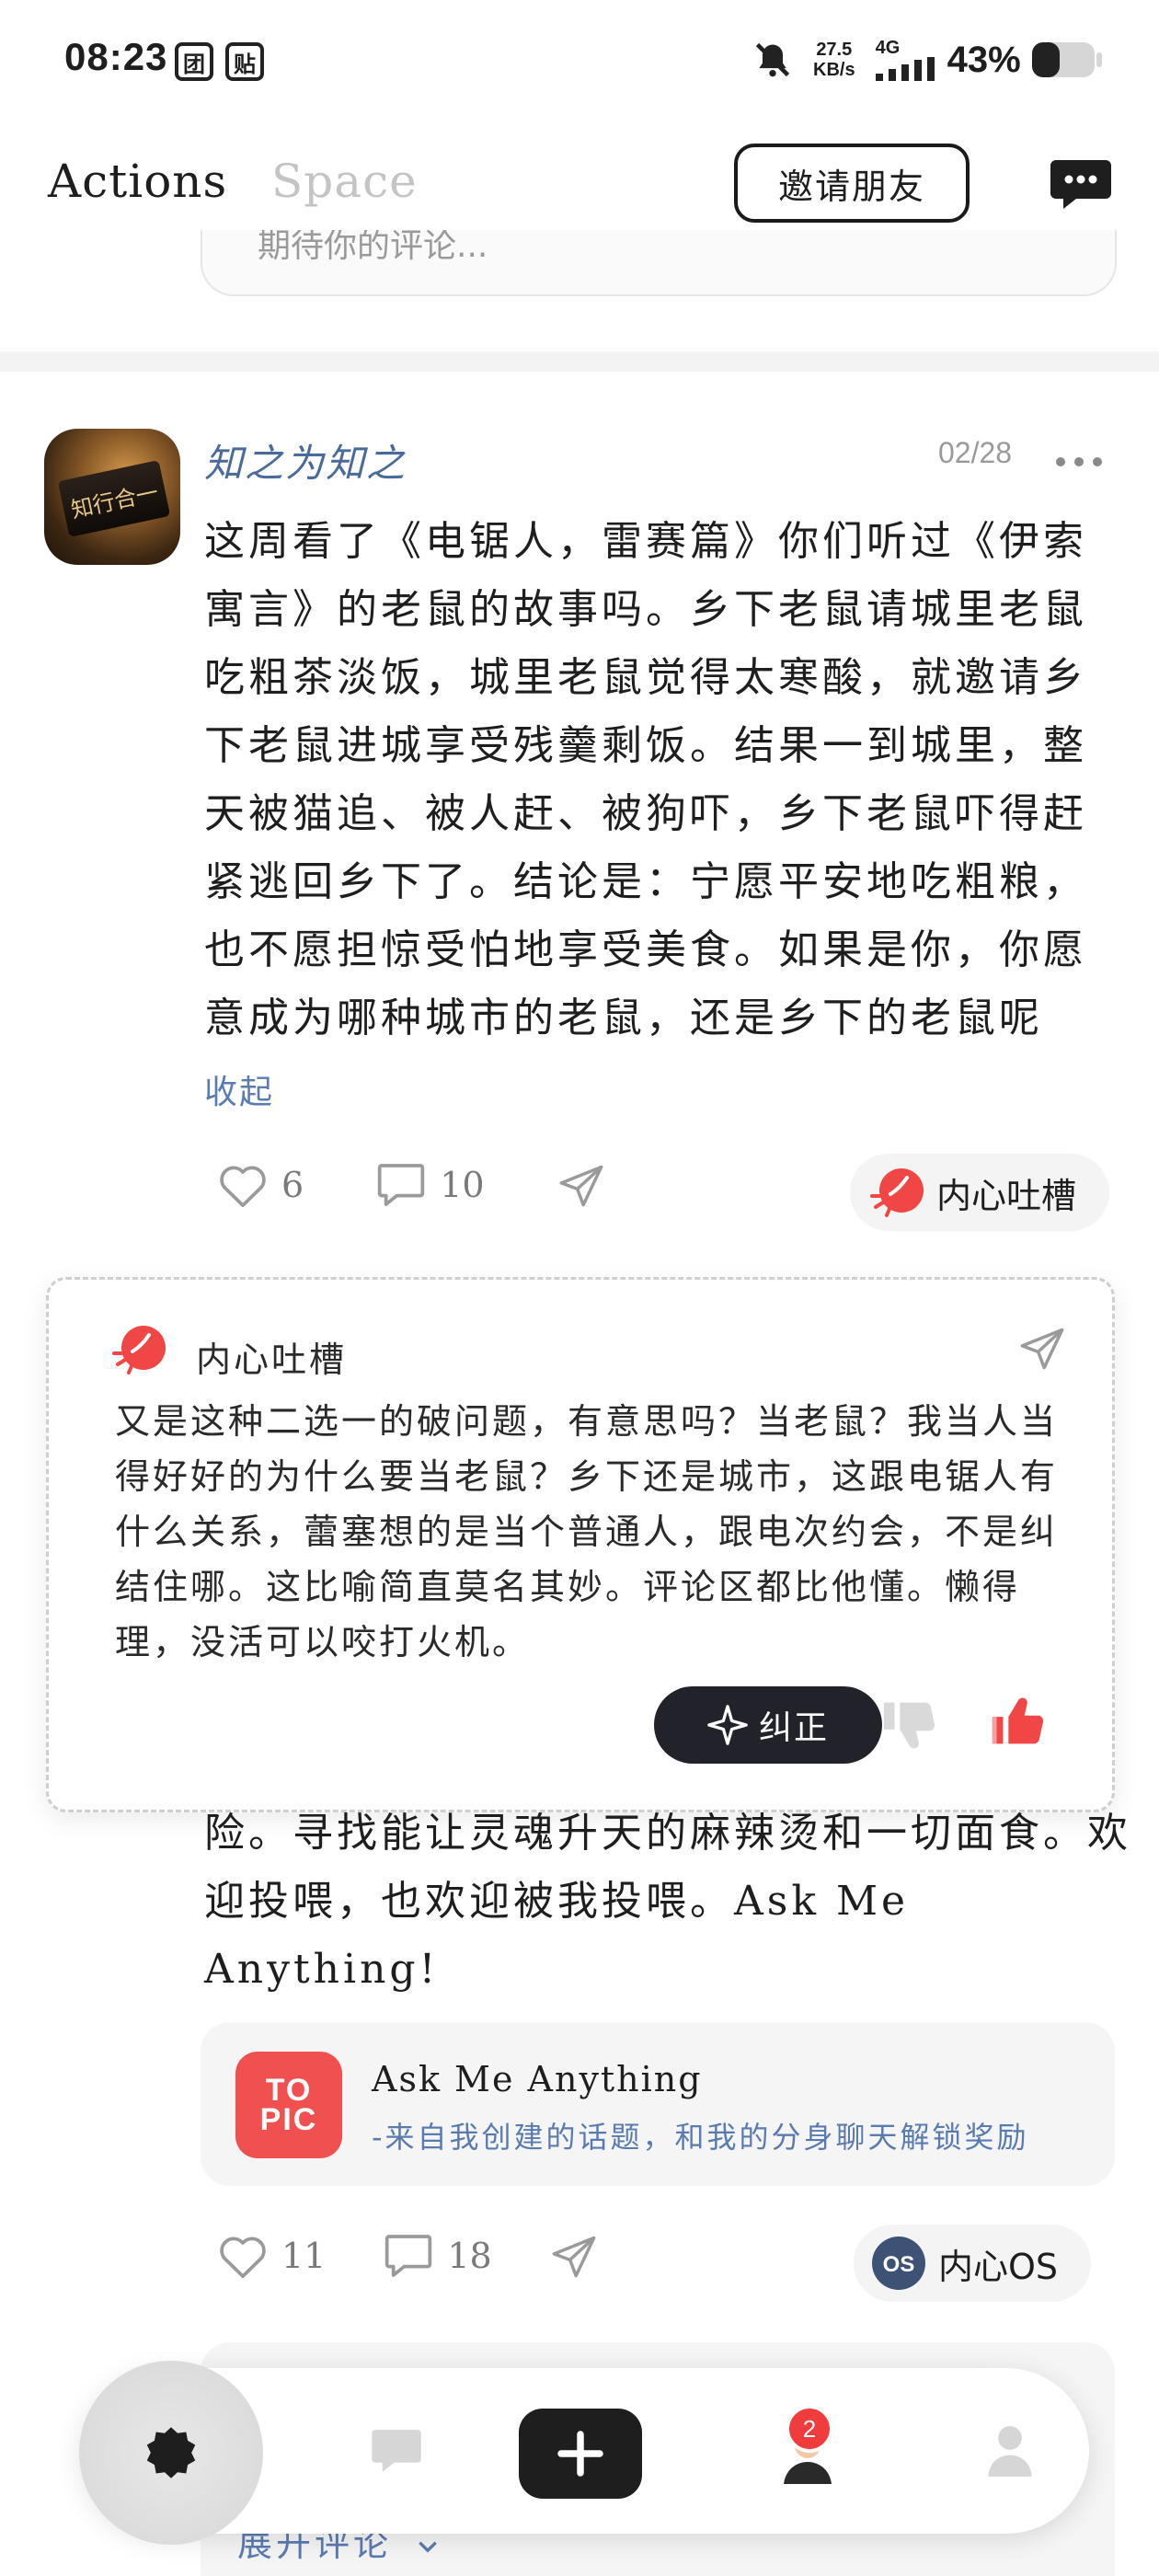 This screenshot has width=1159, height=2576. Describe the element at coordinates (288, 2119) in the screenshot. I see `topic-logo-line2: PIC` at that location.